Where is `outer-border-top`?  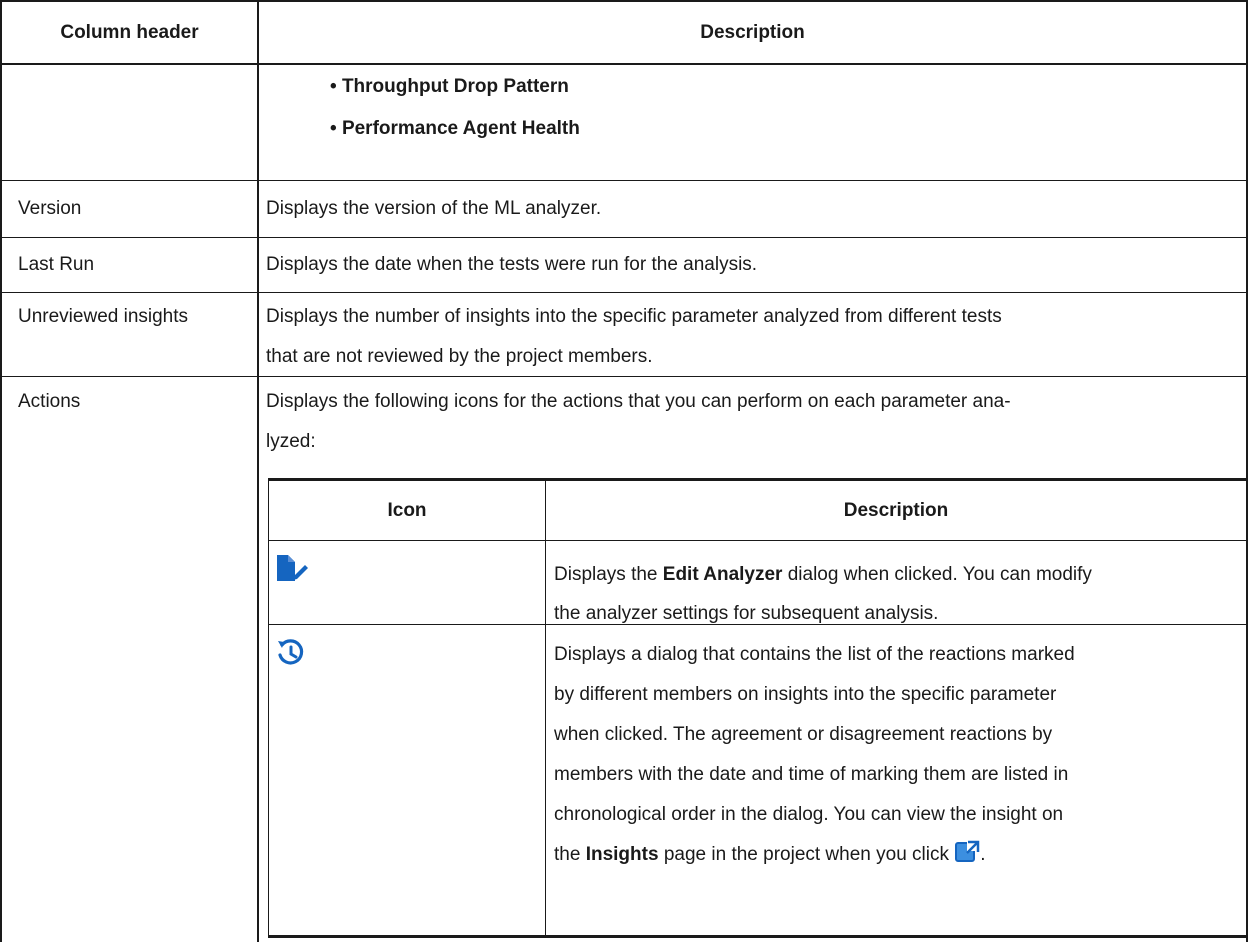
outer-border-top is located at coordinates (624, 1).